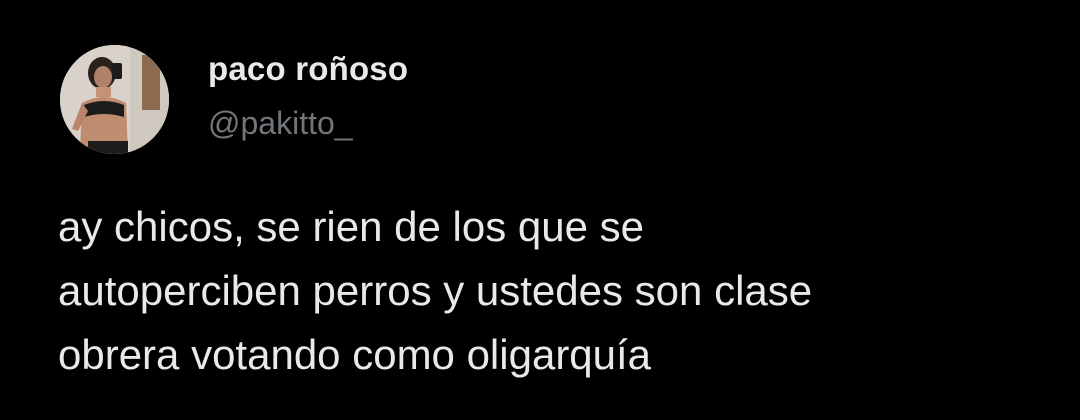 This screenshot has height=420, width=1080. I want to click on display-name: paco roñoso, so click(308, 69).